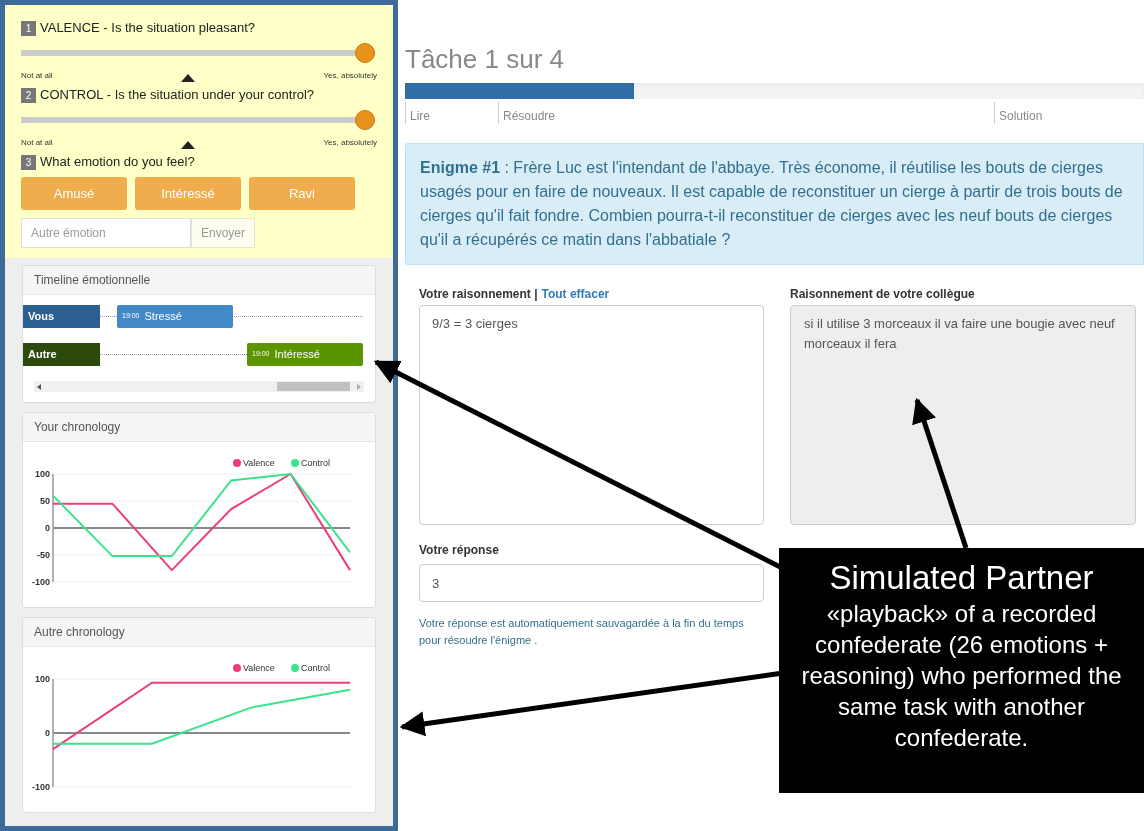 The image size is (1144, 831). Describe the element at coordinates (199, 427) in the screenshot. I see `card-header: Your chronology` at that location.